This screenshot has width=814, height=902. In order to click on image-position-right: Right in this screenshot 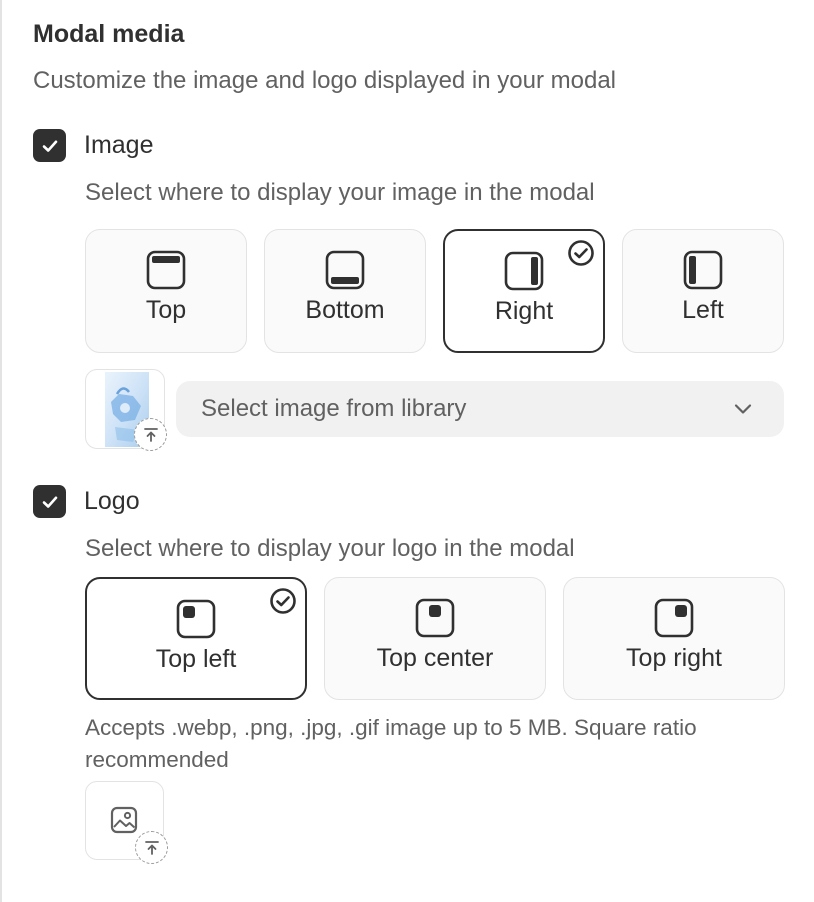, I will do `click(524, 291)`.